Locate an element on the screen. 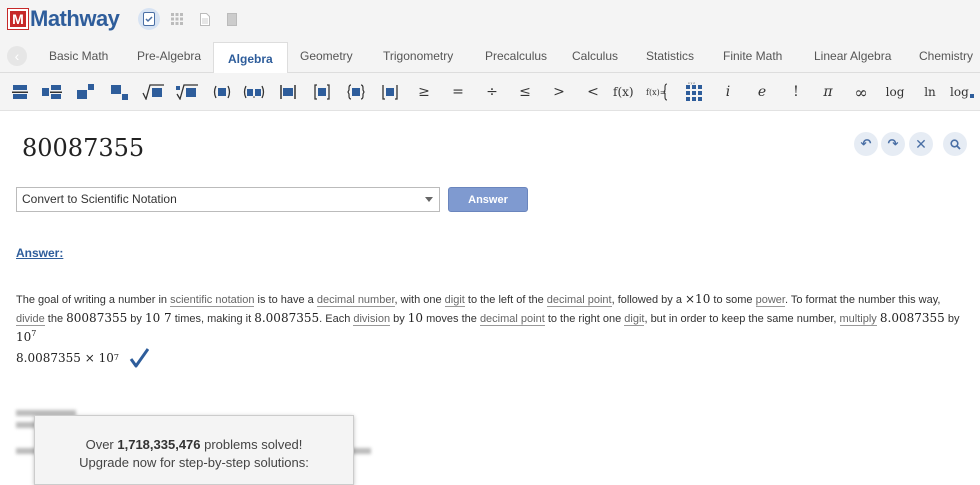 This screenshot has height=485, width=980. subscript-icon is located at coordinates (120, 92).